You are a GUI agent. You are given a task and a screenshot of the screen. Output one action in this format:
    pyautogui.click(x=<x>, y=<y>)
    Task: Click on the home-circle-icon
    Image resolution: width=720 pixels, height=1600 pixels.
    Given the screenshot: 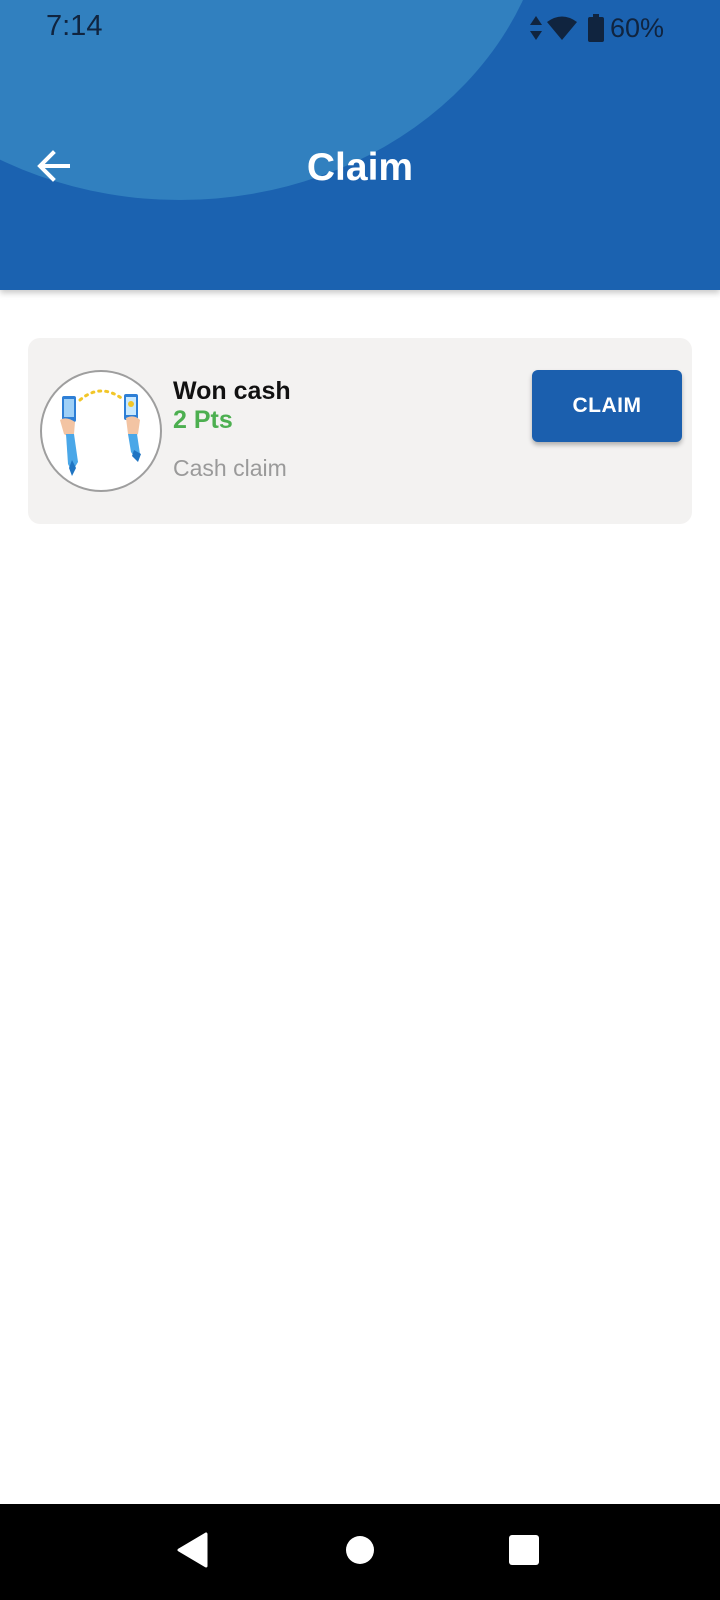 What is the action you would take?
    pyautogui.click(x=360, y=1552)
    